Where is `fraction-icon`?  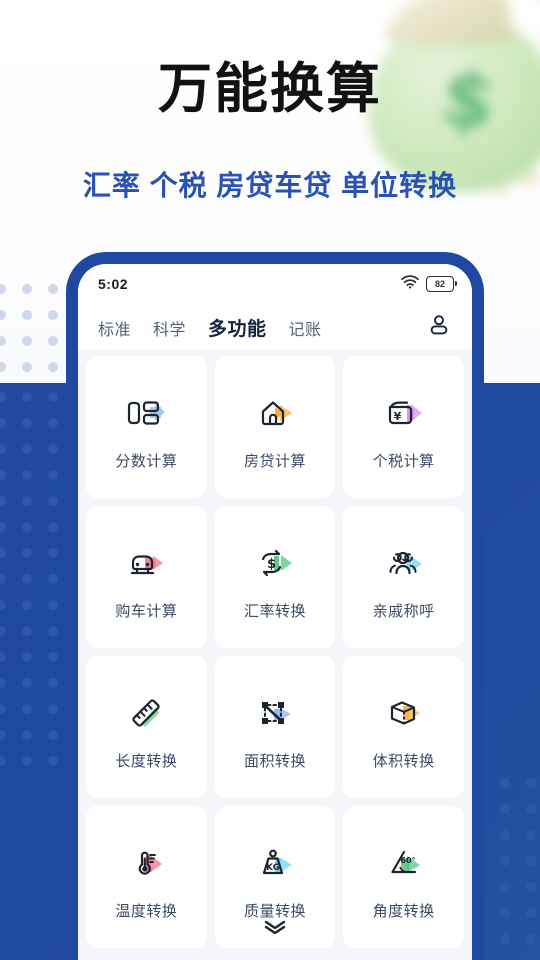 fraction-icon is located at coordinates (146, 413).